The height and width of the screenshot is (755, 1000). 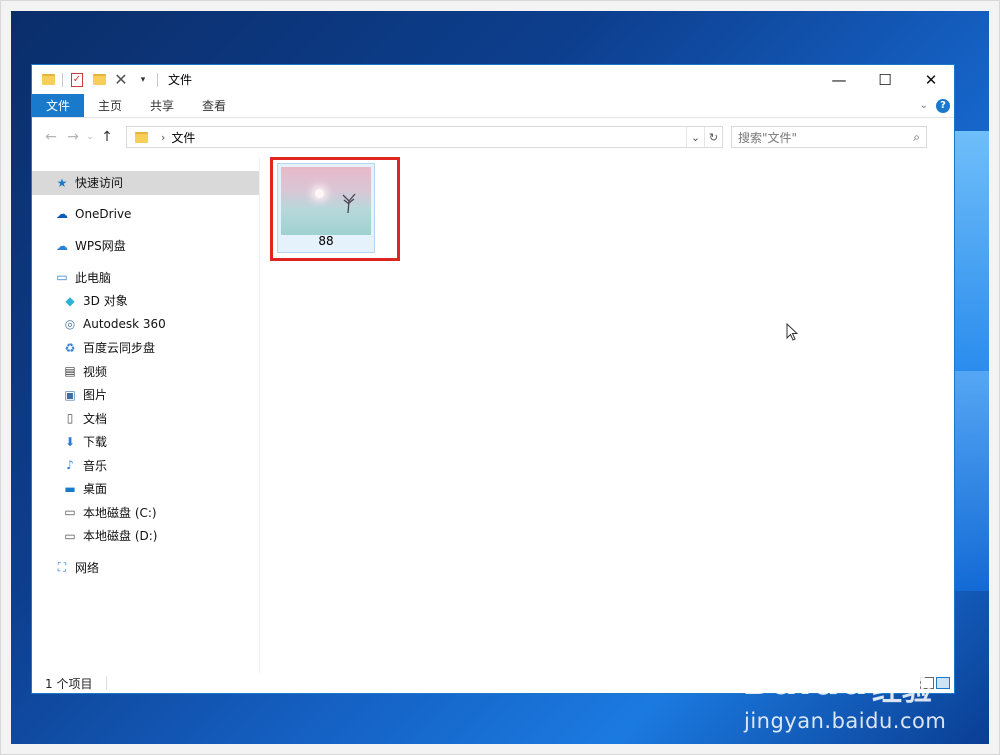 I want to click on delete-icon: ✕, so click(x=121, y=79).